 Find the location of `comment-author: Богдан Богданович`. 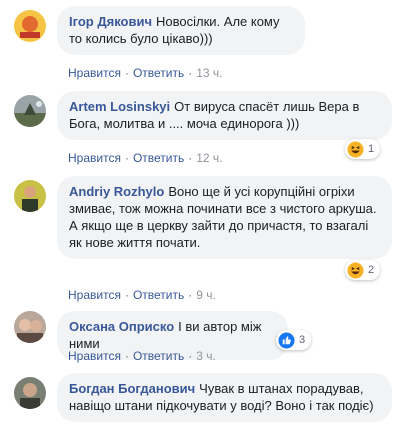

comment-author: Богдан Богданович is located at coordinates (132, 388).